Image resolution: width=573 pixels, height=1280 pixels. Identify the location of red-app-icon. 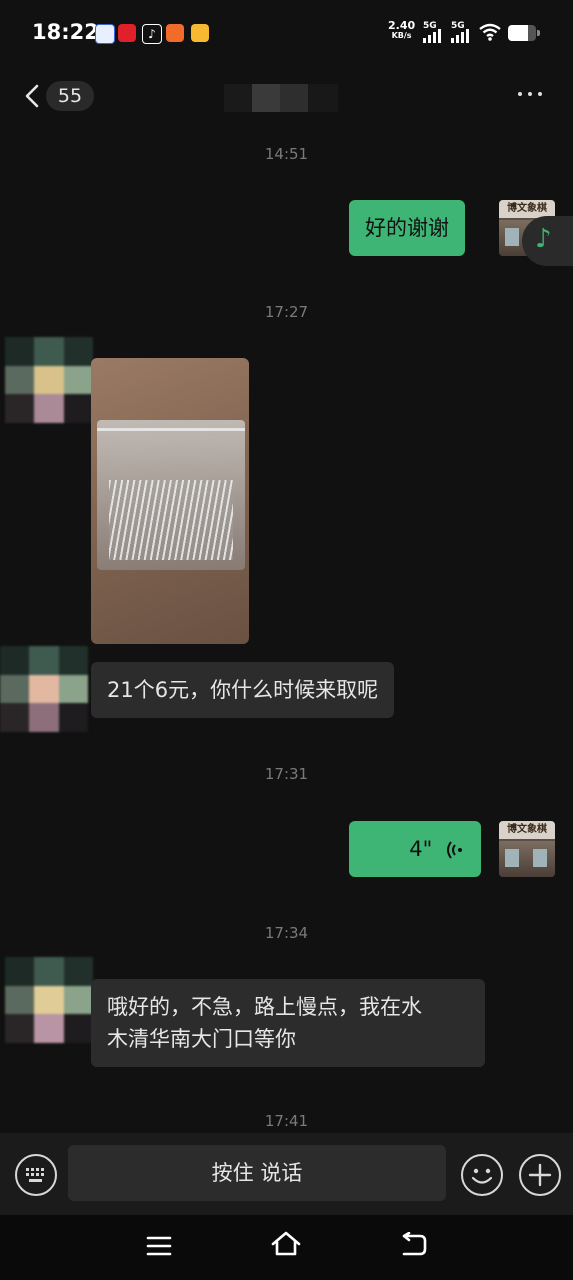
(127, 33).